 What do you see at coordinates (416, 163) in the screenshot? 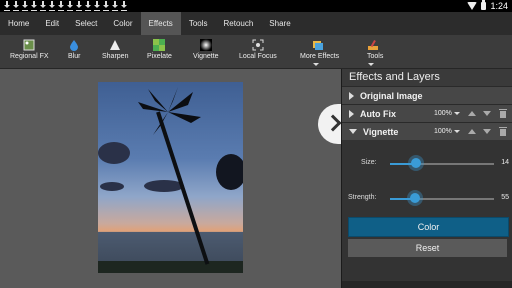
I see `size-slider-thumb` at bounding box center [416, 163].